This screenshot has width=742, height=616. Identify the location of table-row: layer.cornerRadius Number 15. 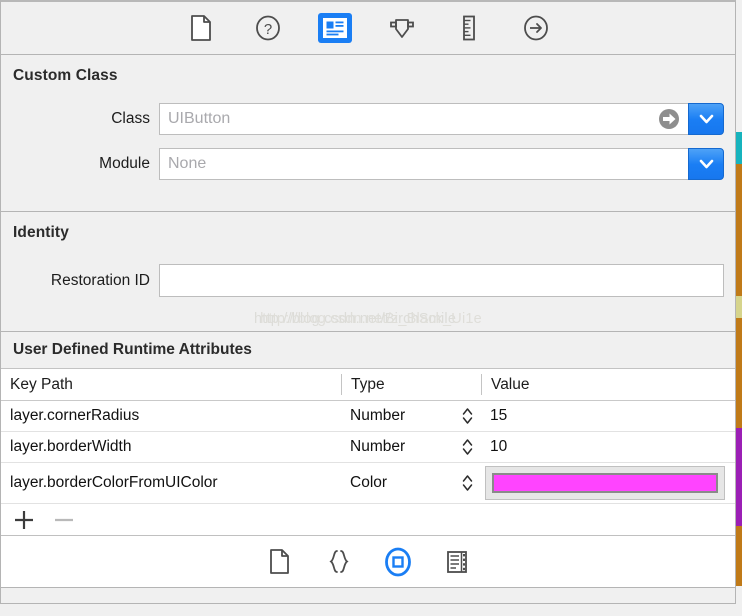
(368, 416).